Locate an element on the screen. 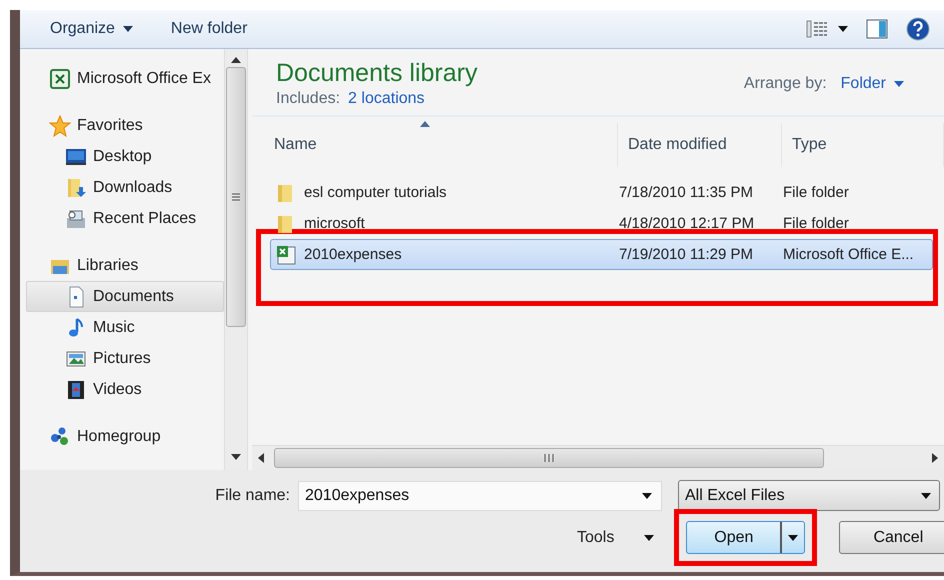 The width and height of the screenshot is (944, 580). dialog-button: Cancel is located at coordinates (891, 537).